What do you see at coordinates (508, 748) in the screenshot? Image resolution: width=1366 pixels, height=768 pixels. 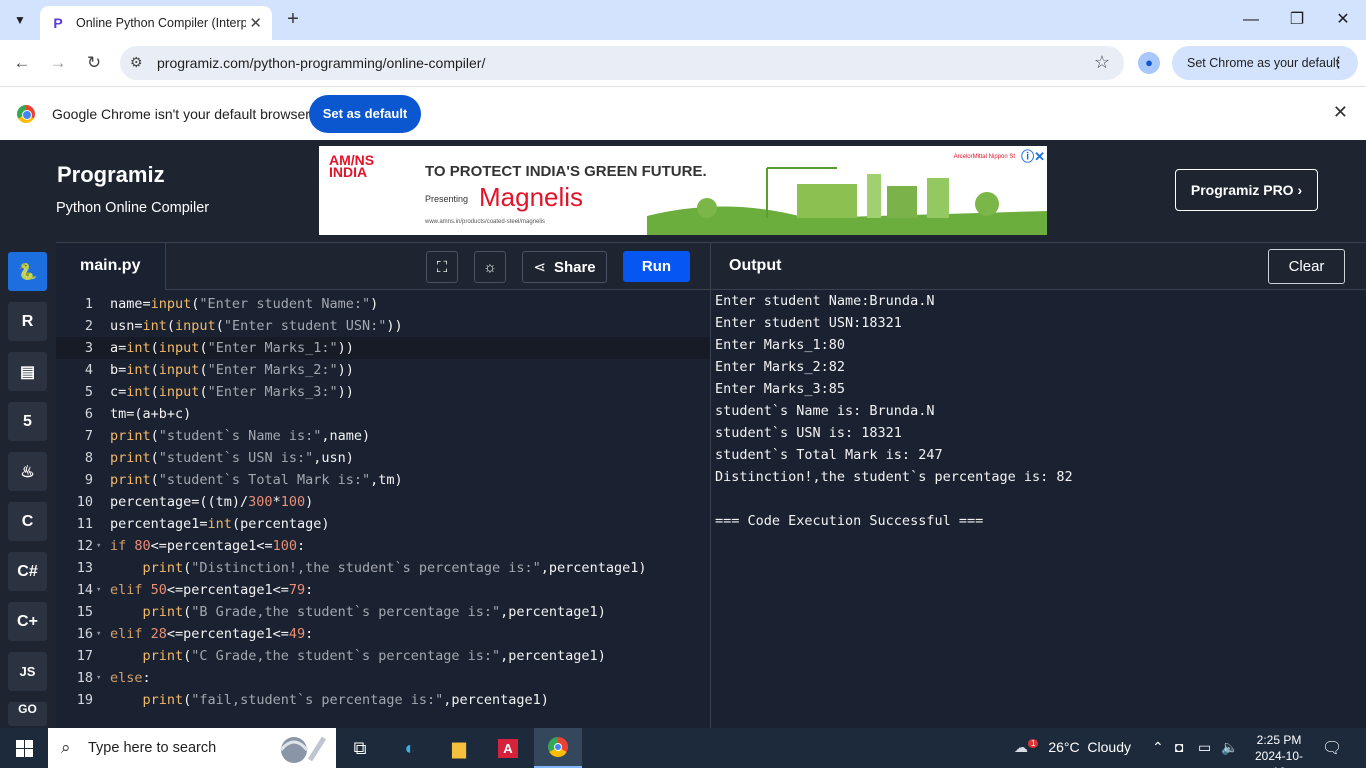 I see `autocad-icon: A` at bounding box center [508, 748].